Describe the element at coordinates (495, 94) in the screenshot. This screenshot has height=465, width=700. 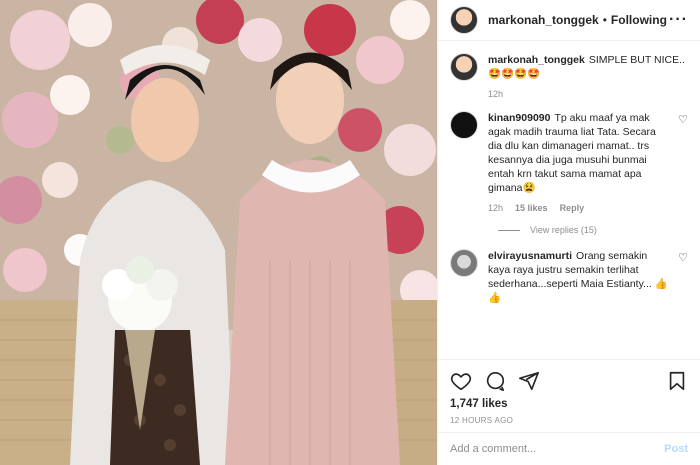
I see `caption-time: 12h` at that location.